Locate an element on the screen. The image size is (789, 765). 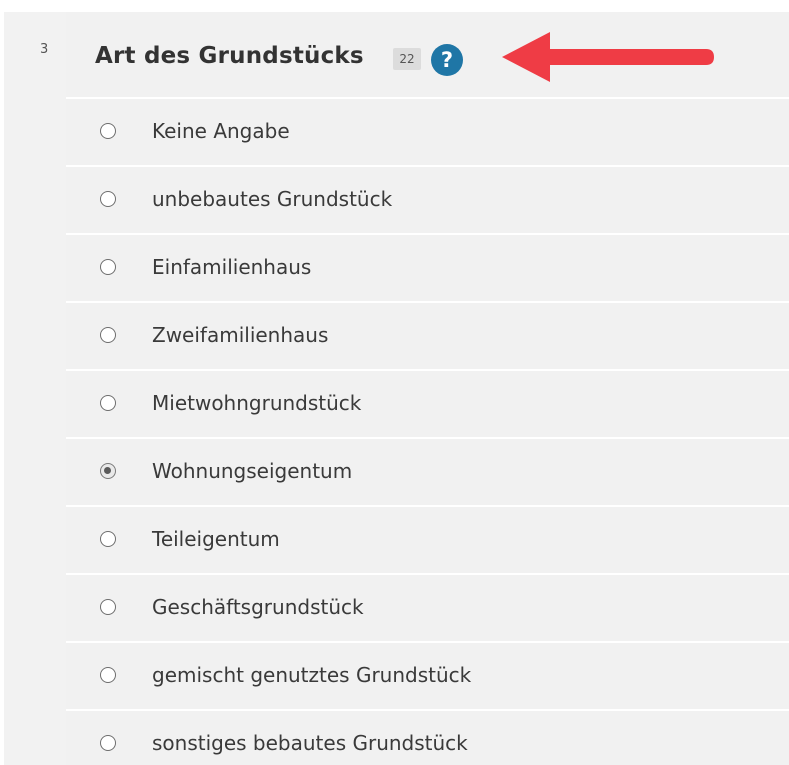
radio-option-label: gemischt genutztes Grundstück is located at coordinates (311, 675).